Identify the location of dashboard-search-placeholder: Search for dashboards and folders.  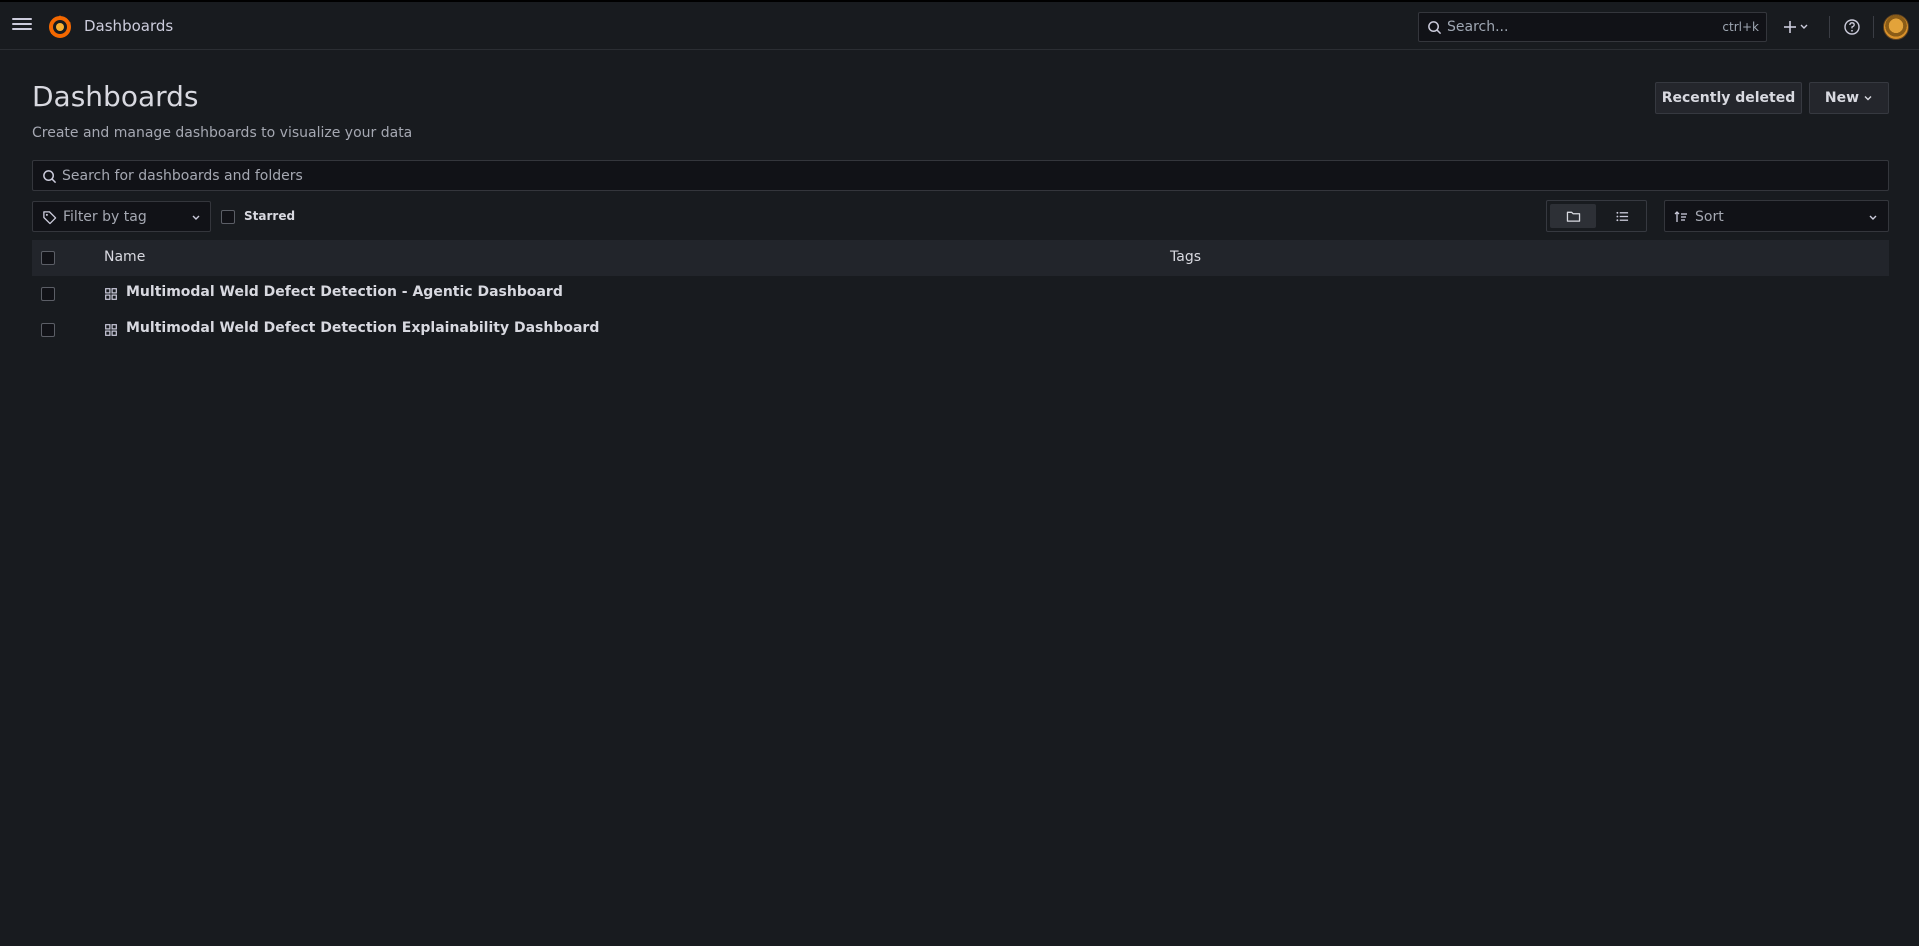
(182, 176).